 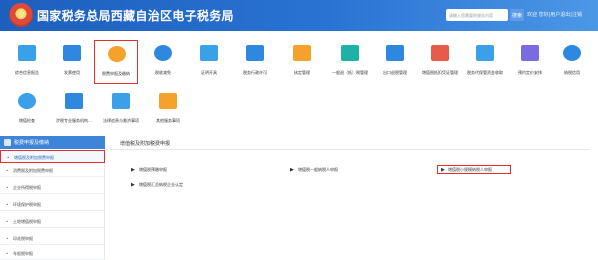 I want to click on site-title: 国家税务总局西藏自治区电子税务局, so click(x=135, y=16).